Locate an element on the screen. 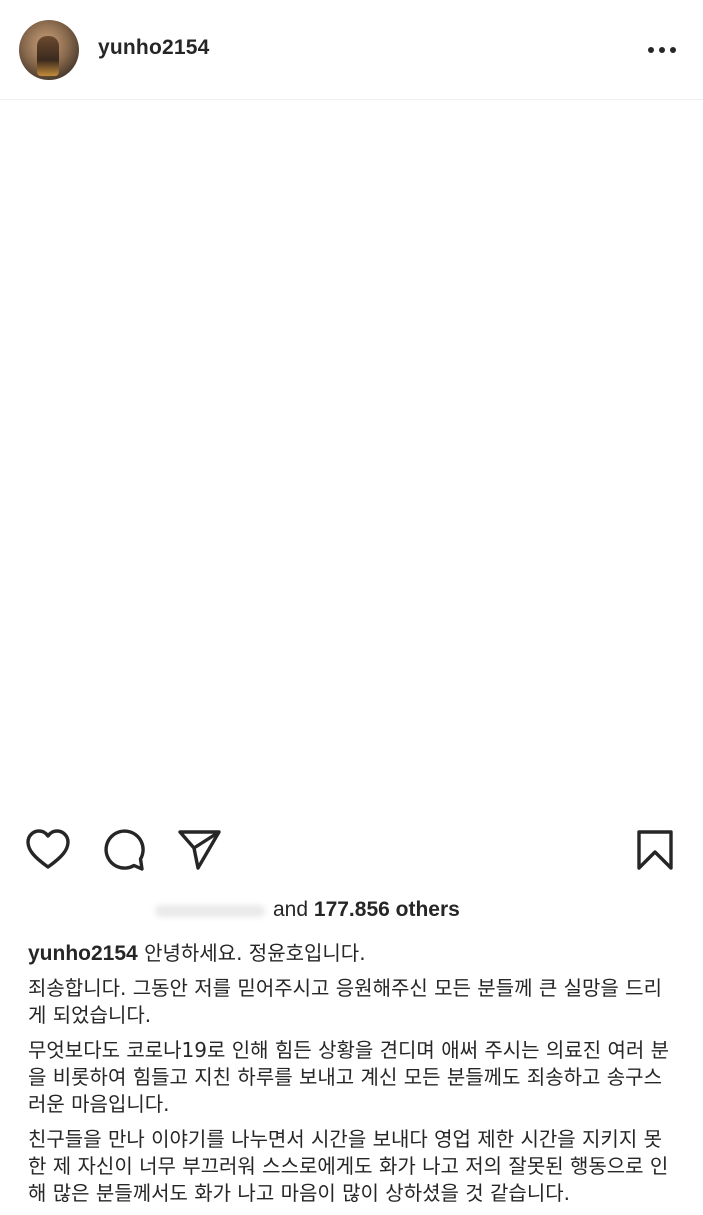  bookmark-icon is located at coordinates (656, 850).